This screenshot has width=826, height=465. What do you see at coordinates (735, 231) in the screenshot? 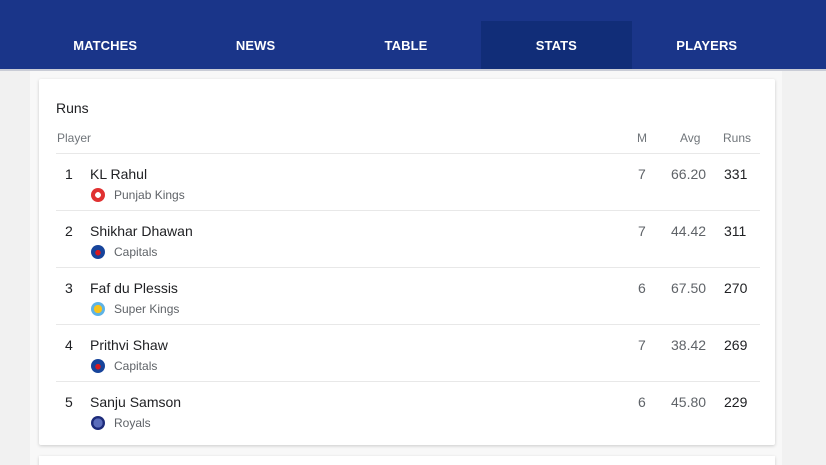
I see `runs-value: 311` at bounding box center [735, 231].